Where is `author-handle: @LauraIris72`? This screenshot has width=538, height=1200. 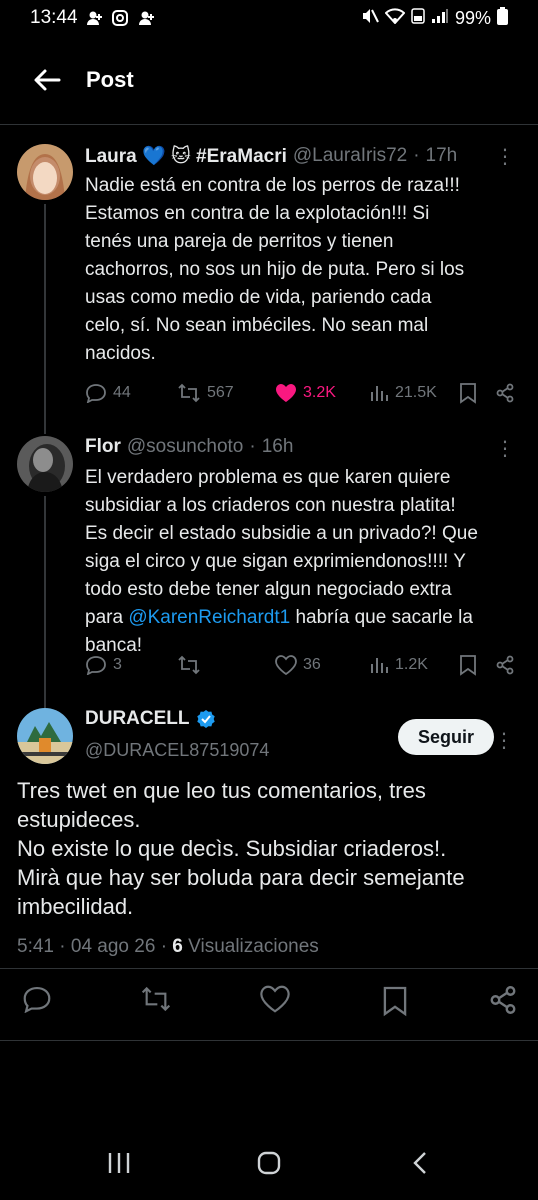
author-handle: @LauraIris72 is located at coordinates (350, 156).